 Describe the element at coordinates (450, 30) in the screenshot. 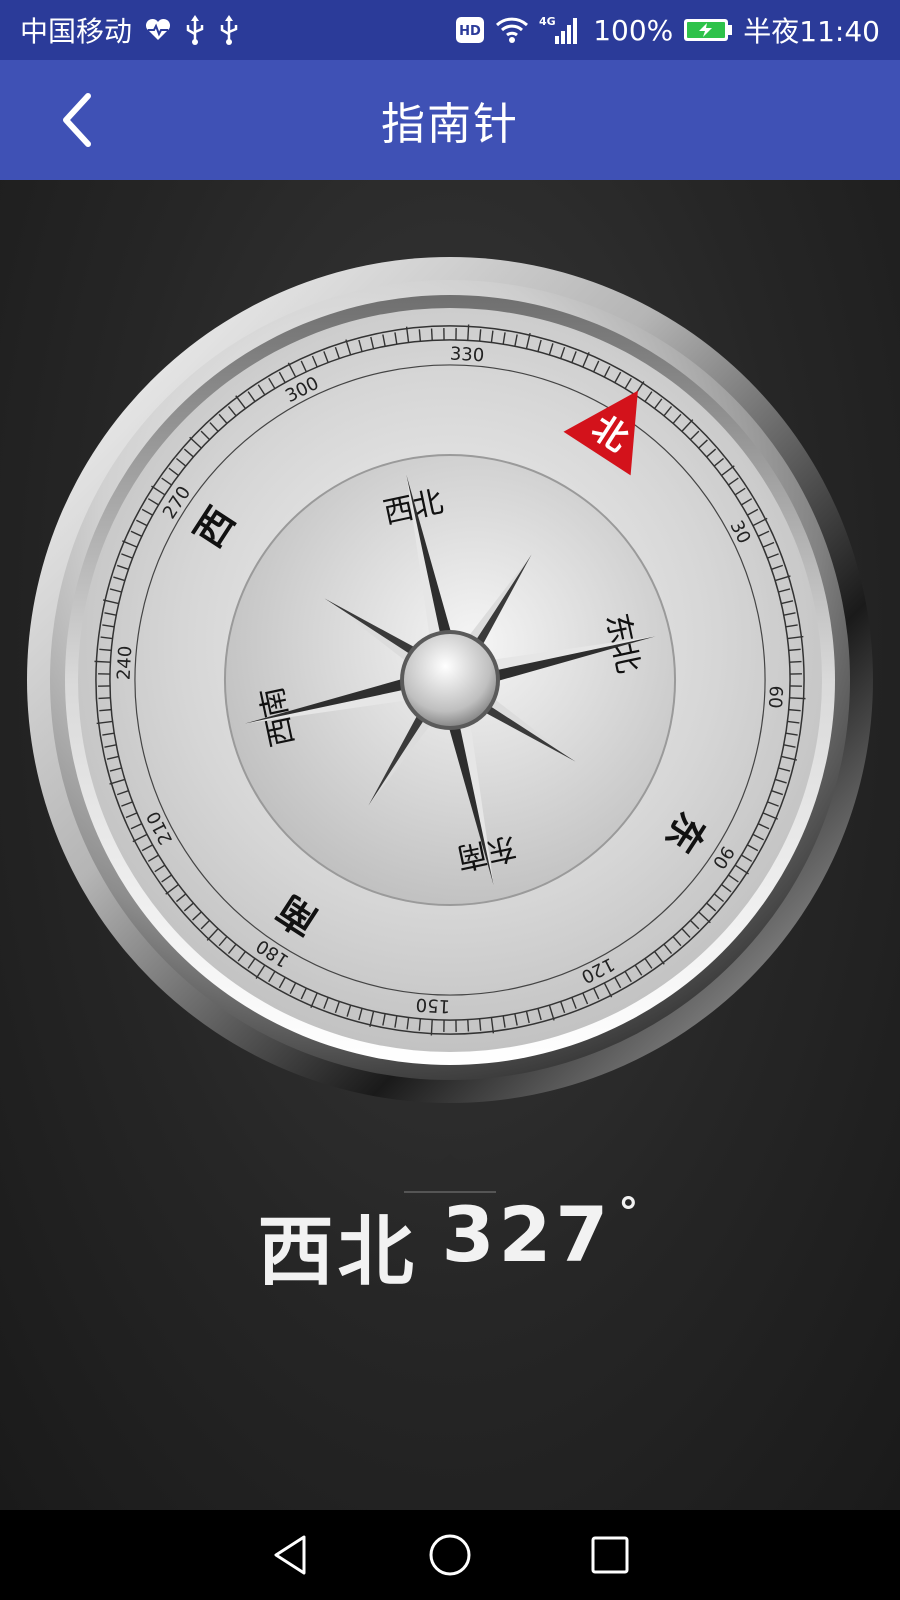

I see `status-bar: 中国移动 HD 4G 100% 半夜11:40` at that location.